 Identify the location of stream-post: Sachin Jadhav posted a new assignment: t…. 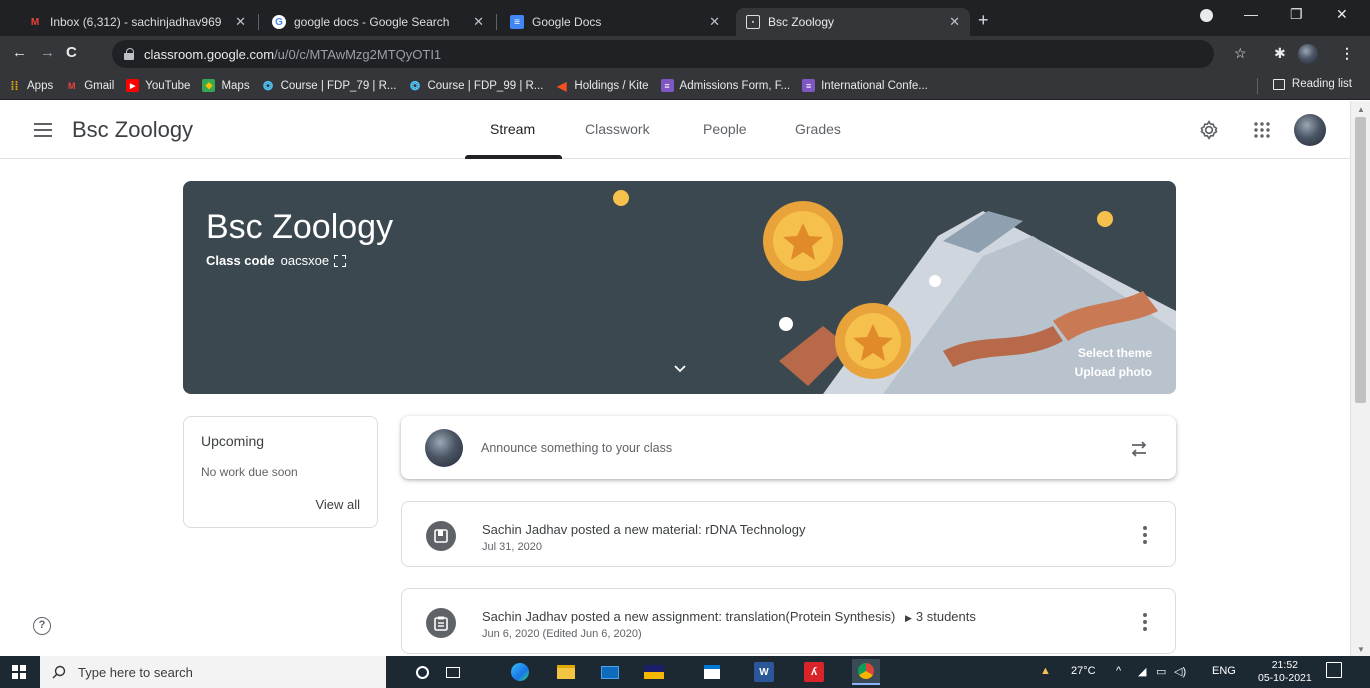
(788, 621).